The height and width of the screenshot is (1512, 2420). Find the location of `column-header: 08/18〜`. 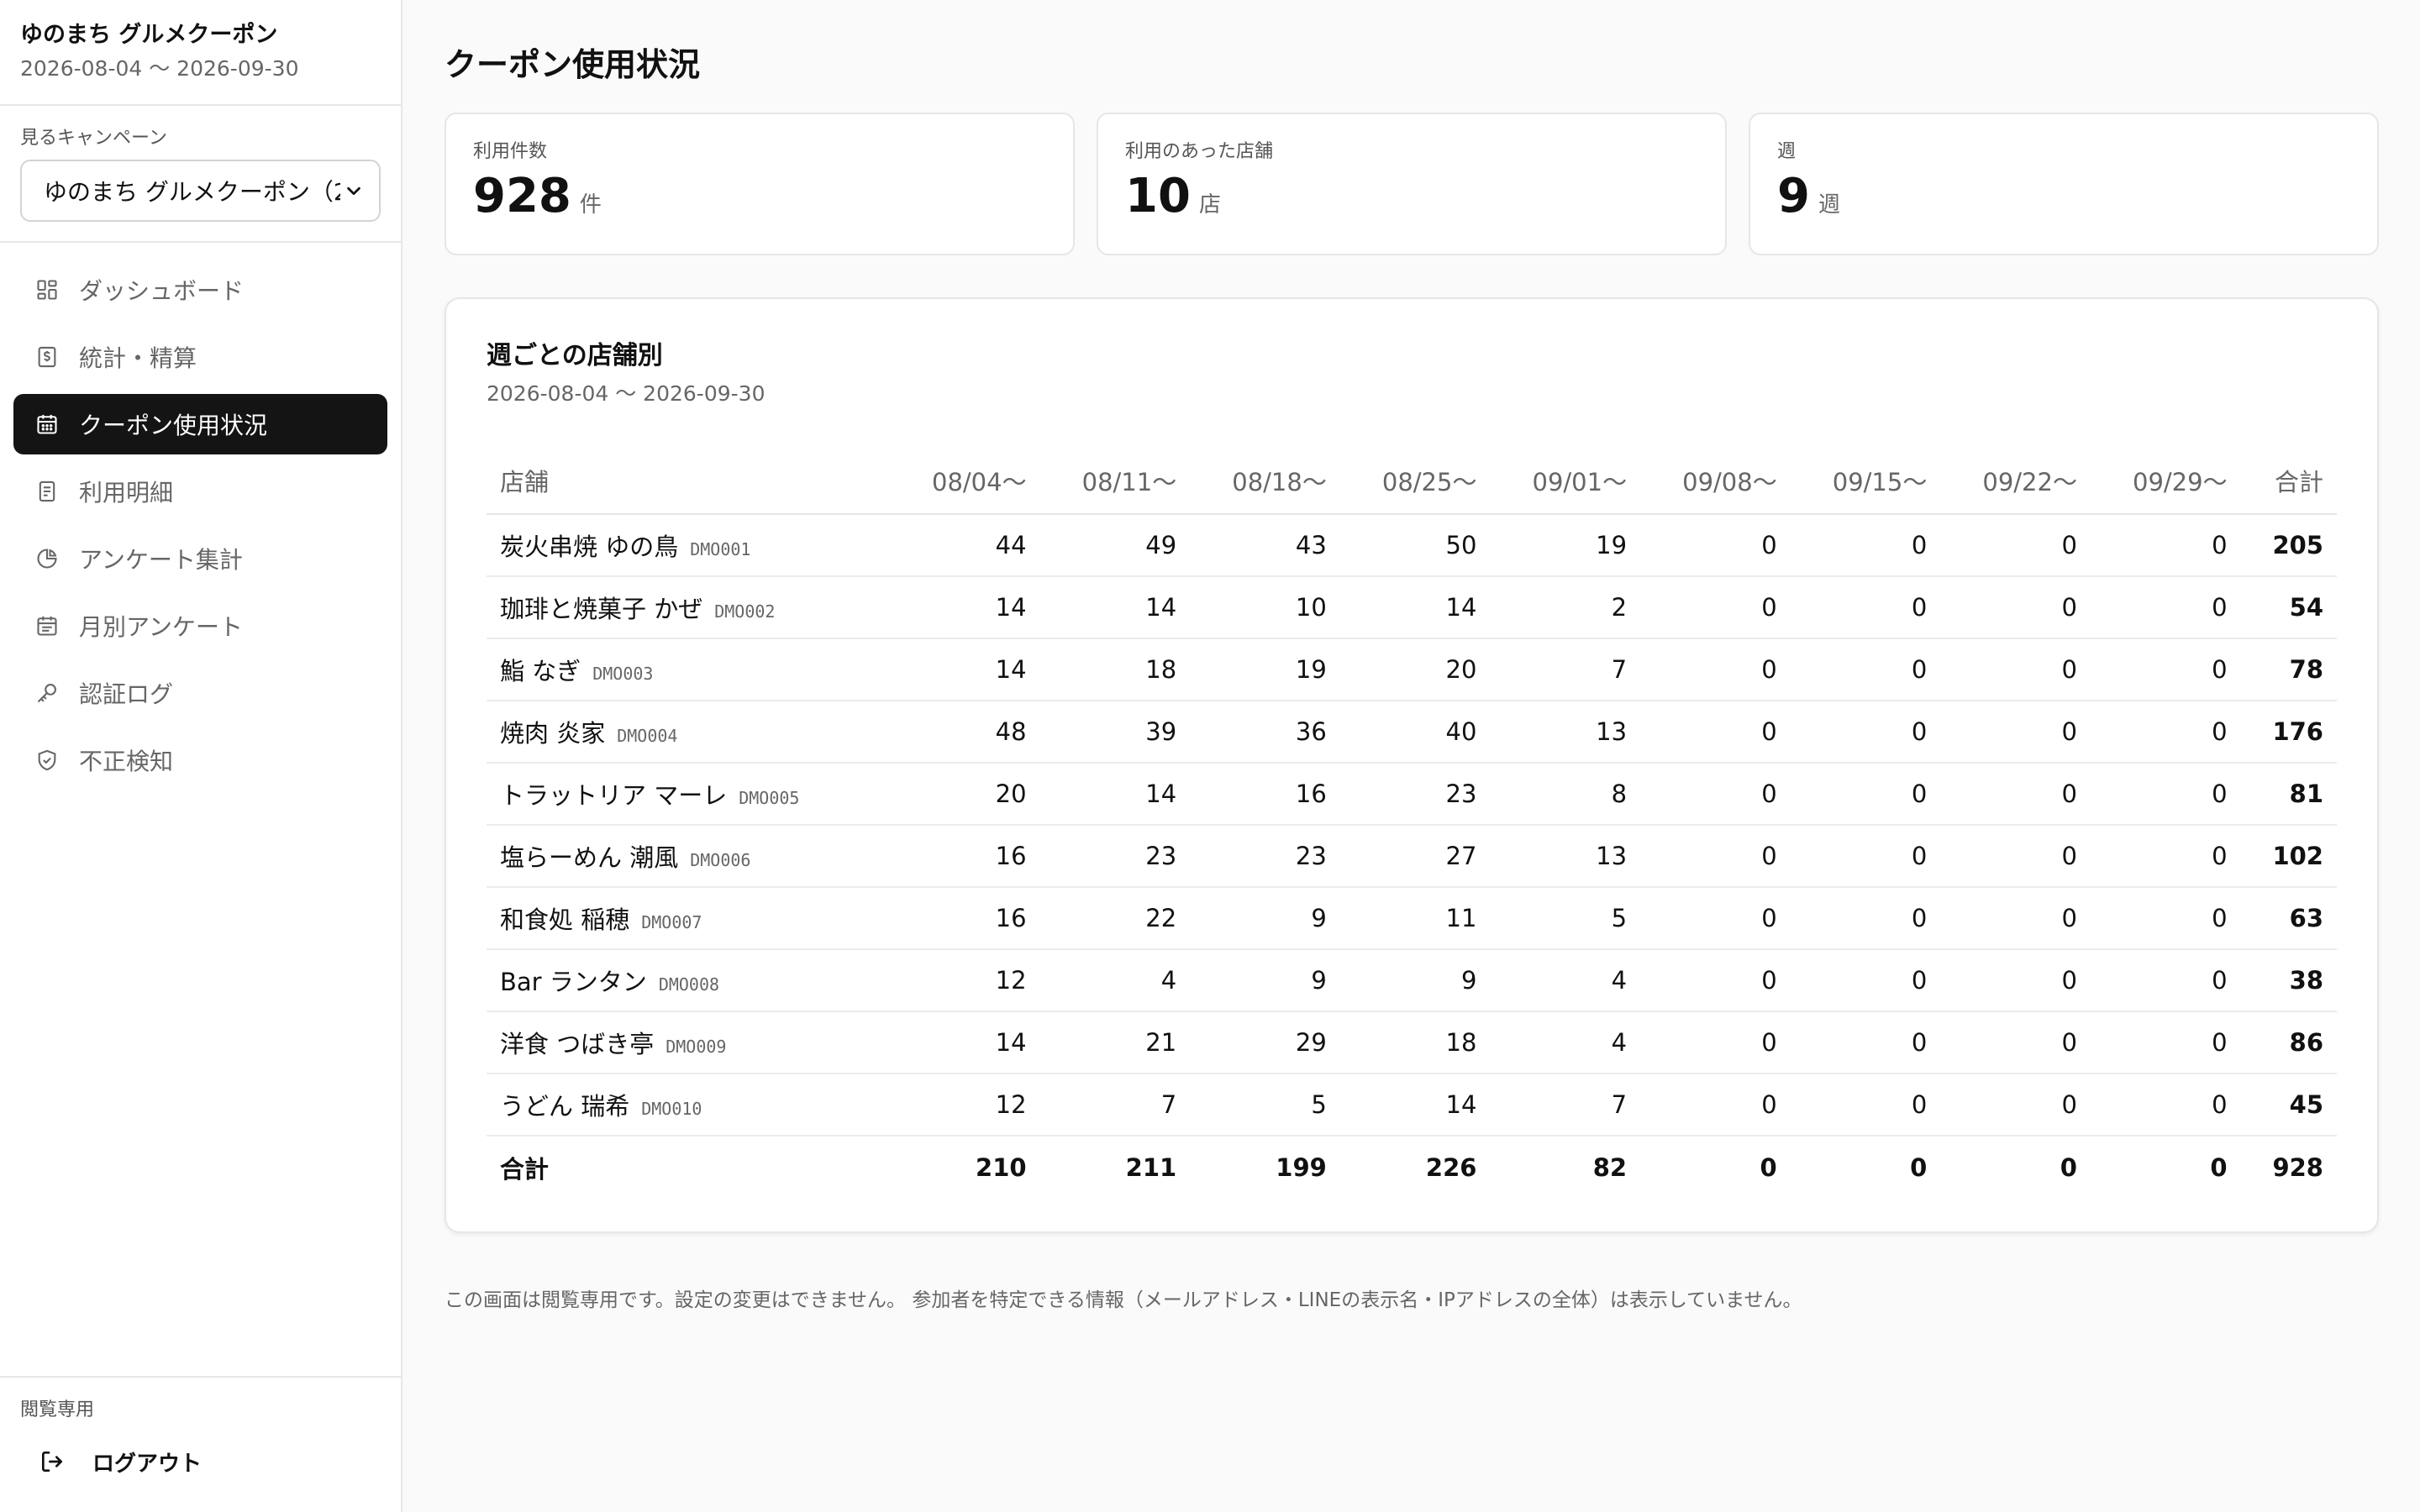

column-header: 08/18〜 is located at coordinates (1265, 481).